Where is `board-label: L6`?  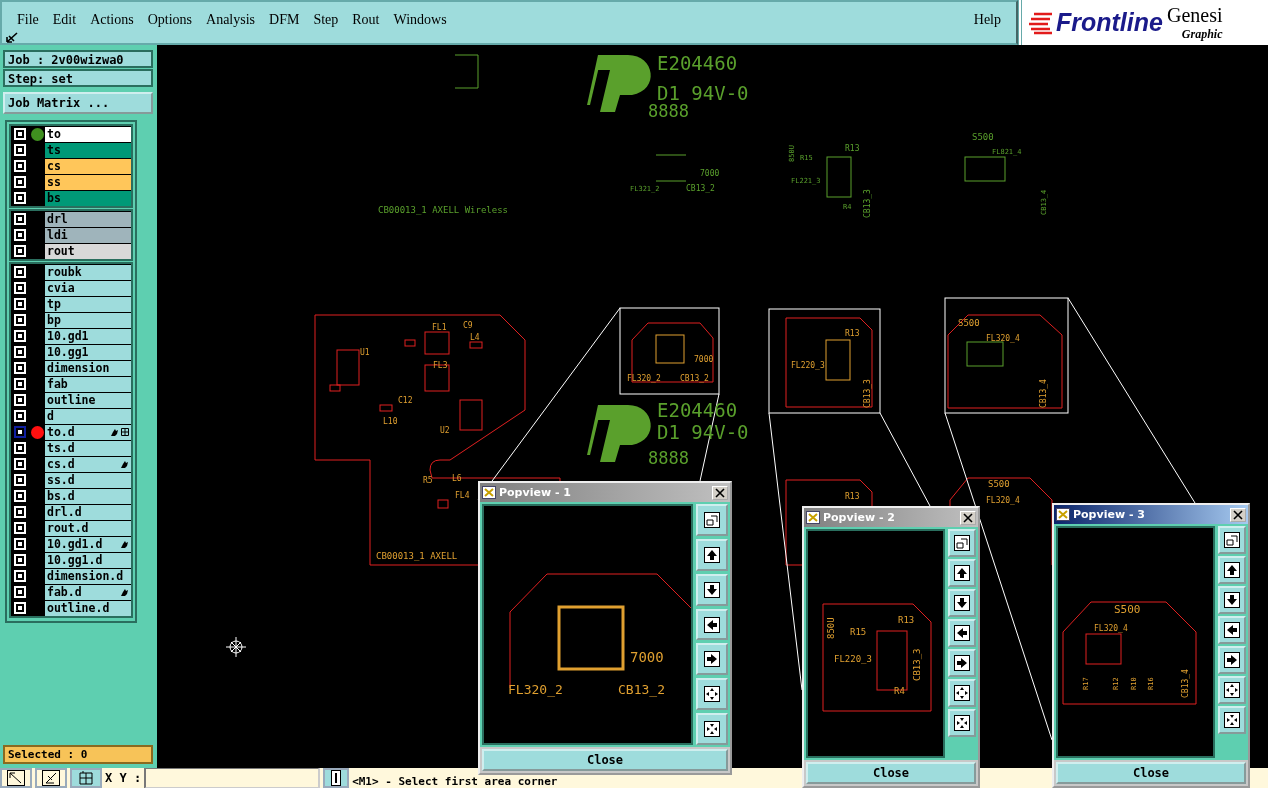 board-label: L6 is located at coordinates (457, 478).